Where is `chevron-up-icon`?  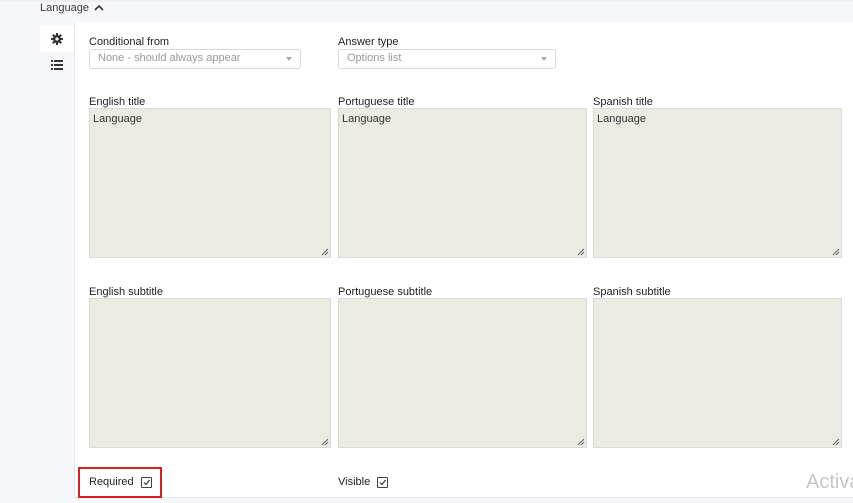
chevron-up-icon is located at coordinates (99, 7).